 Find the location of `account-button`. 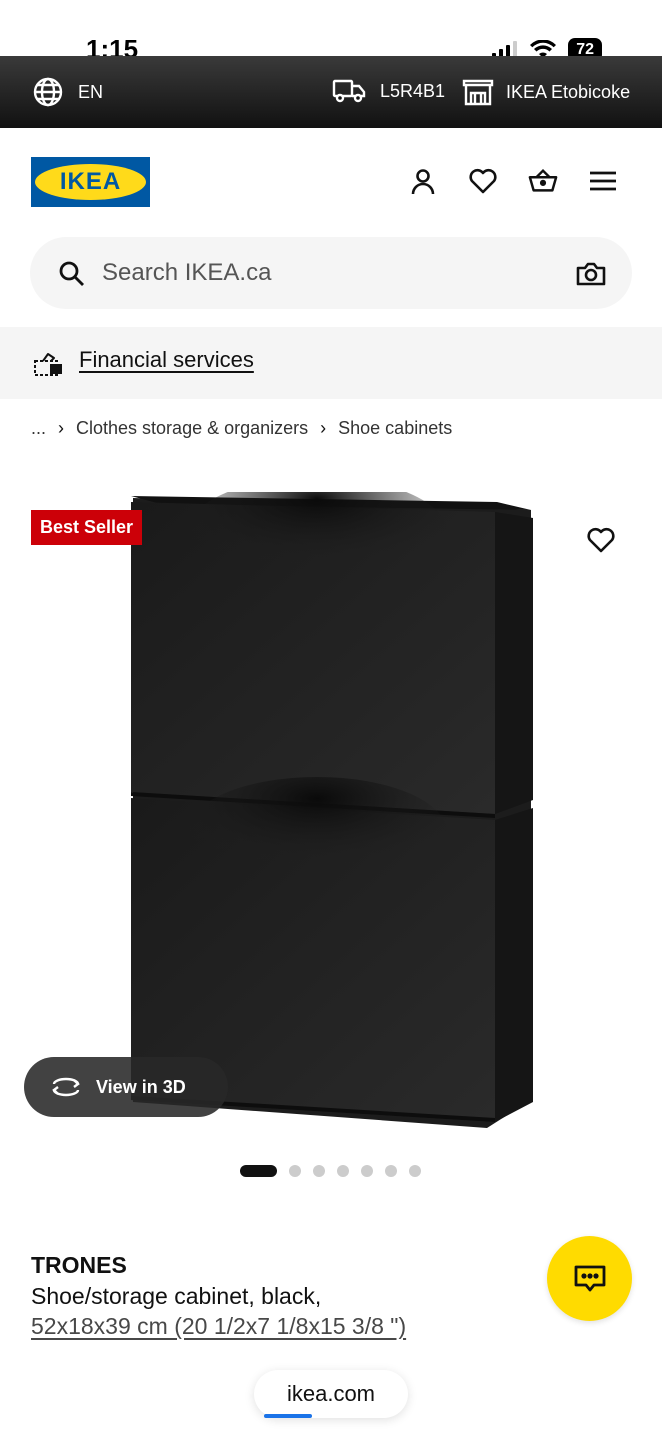

account-button is located at coordinates (423, 181).